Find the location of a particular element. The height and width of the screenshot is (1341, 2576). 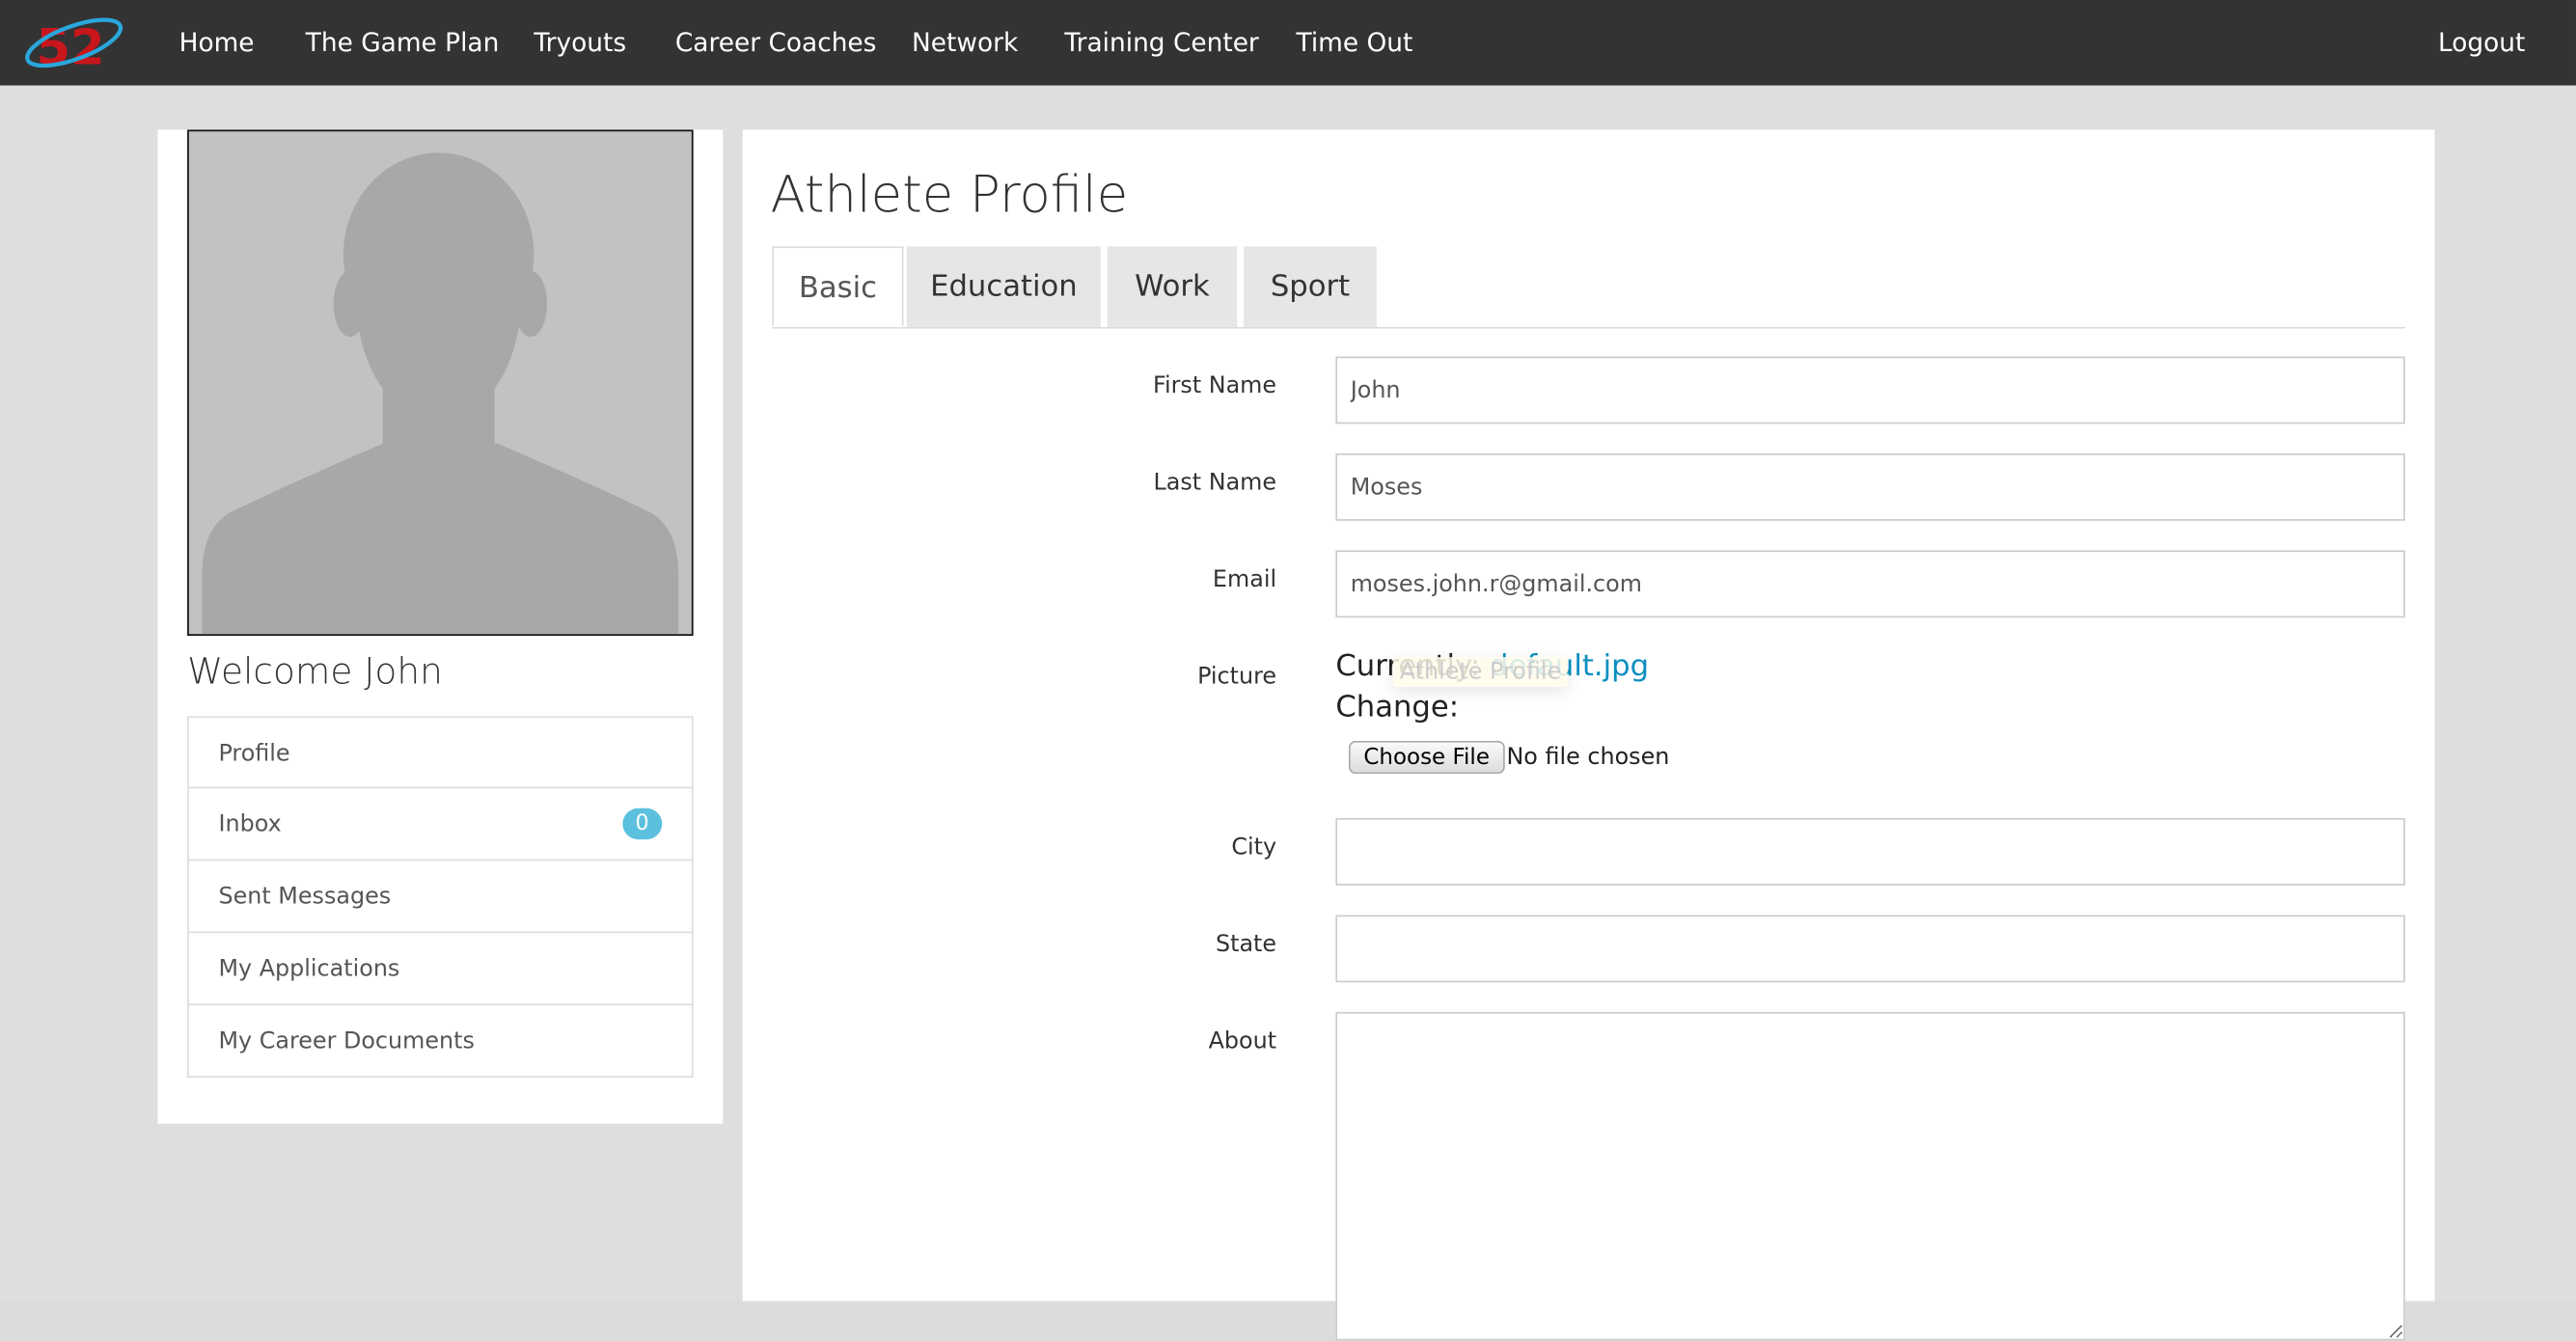

sidebar-item-label: Sent Messages is located at coordinates (305, 897).